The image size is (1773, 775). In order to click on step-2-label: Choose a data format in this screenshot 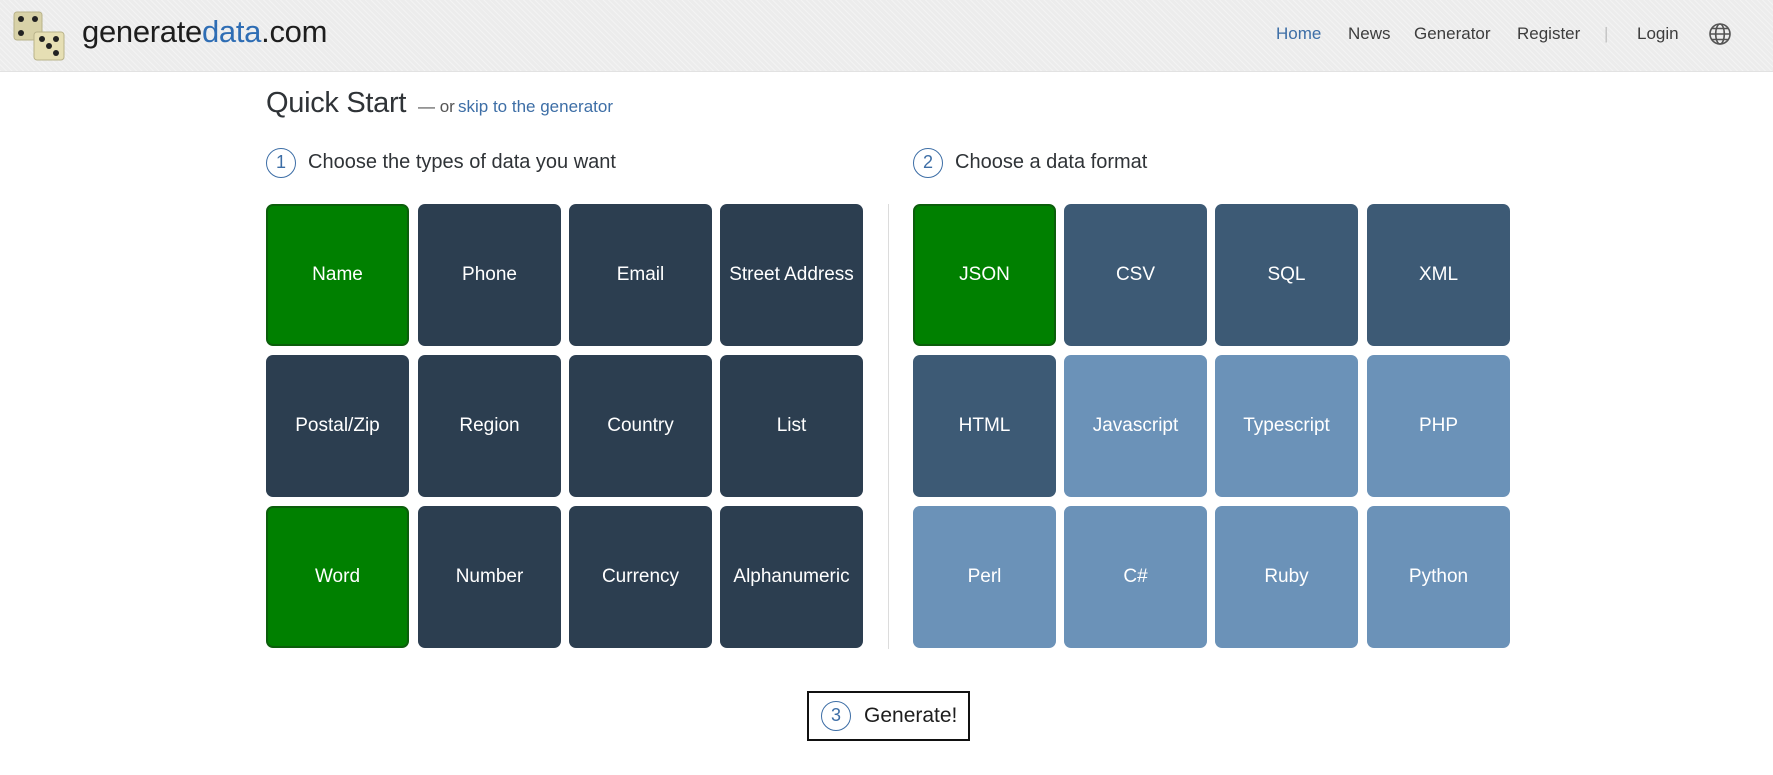, I will do `click(1051, 162)`.